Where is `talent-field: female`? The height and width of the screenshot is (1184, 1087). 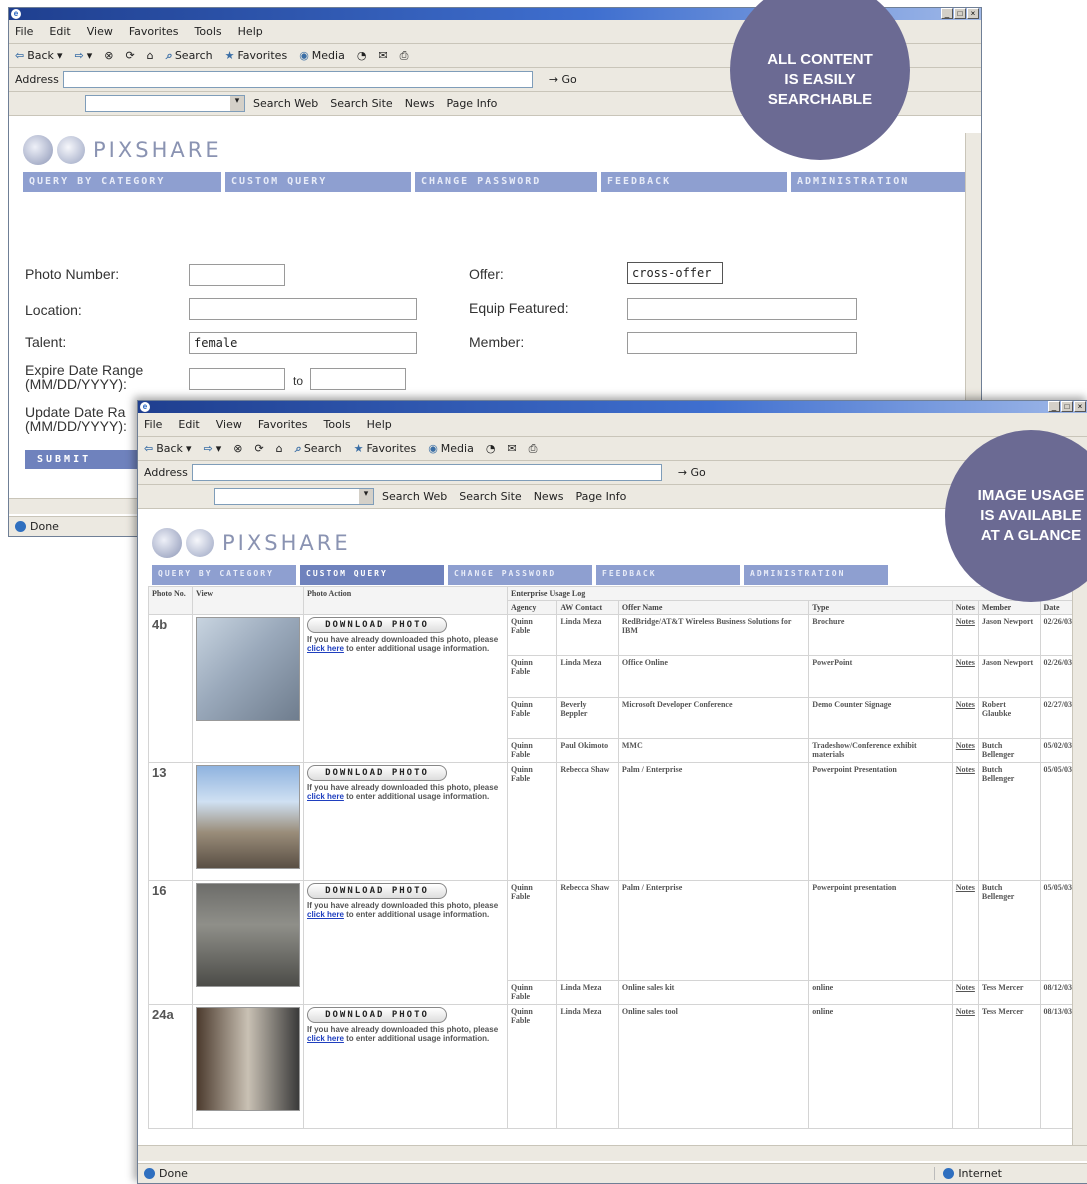
talent-field: female is located at coordinates (303, 343).